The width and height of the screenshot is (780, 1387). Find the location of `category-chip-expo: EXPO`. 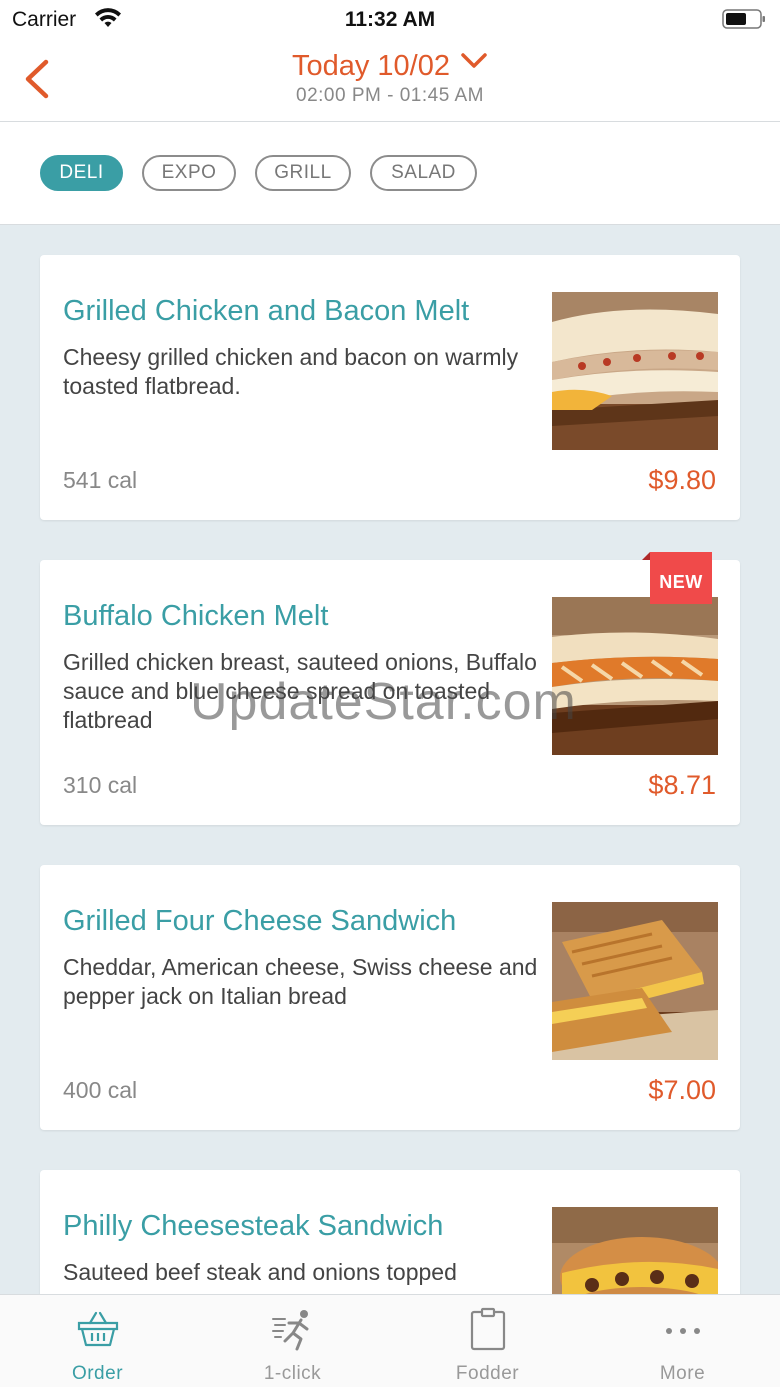

category-chip-expo: EXPO is located at coordinates (189, 173).